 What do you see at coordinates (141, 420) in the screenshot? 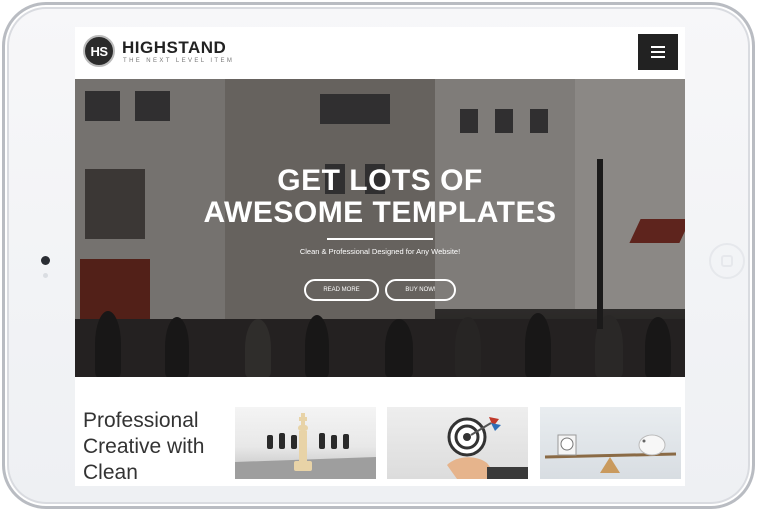
I see `heading-line1: Professional` at bounding box center [141, 420].